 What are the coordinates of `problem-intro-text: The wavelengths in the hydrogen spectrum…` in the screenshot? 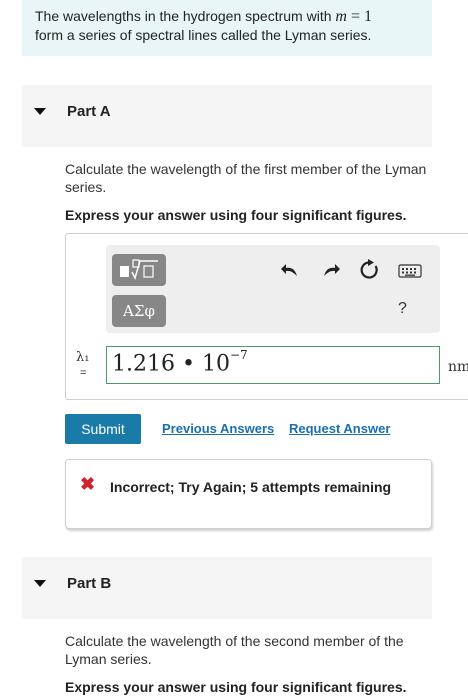 It's located at (225, 25).